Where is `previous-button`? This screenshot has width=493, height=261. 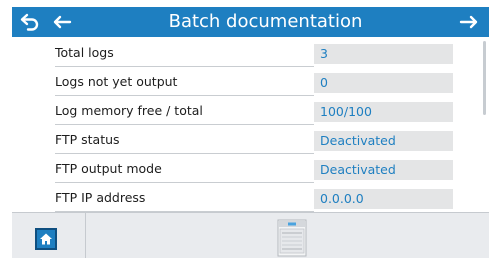
previous-button is located at coordinates (62, 22).